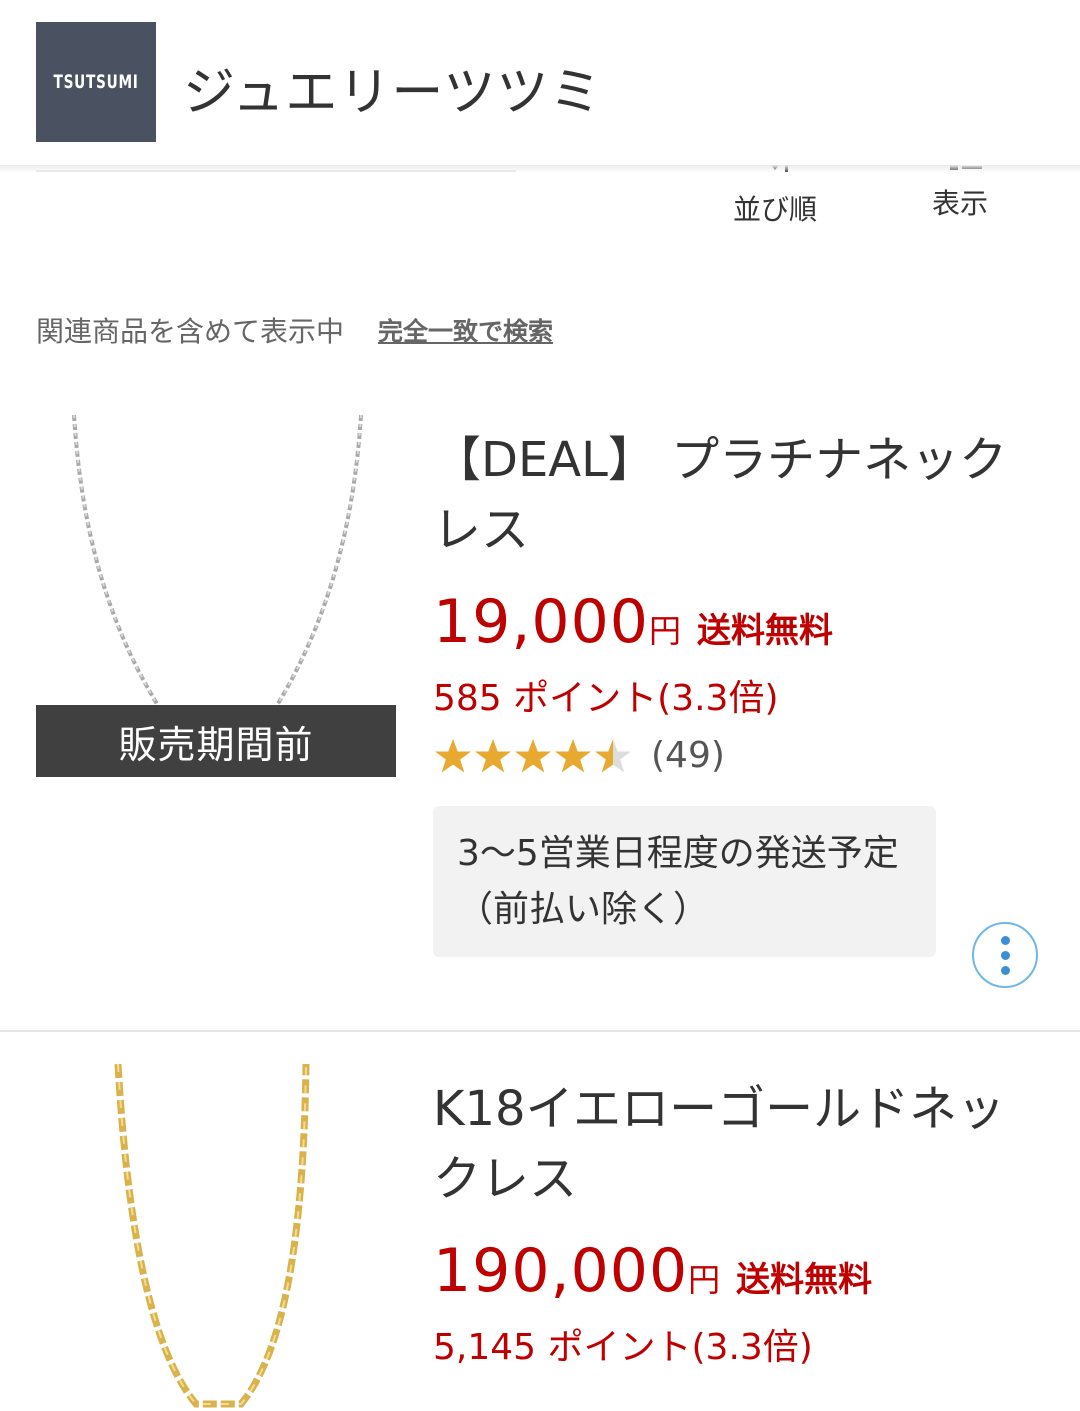 The image size is (1080, 1411). Describe the element at coordinates (216, 741) in the screenshot. I see `sale-period-overlay: 販売期間前` at that location.